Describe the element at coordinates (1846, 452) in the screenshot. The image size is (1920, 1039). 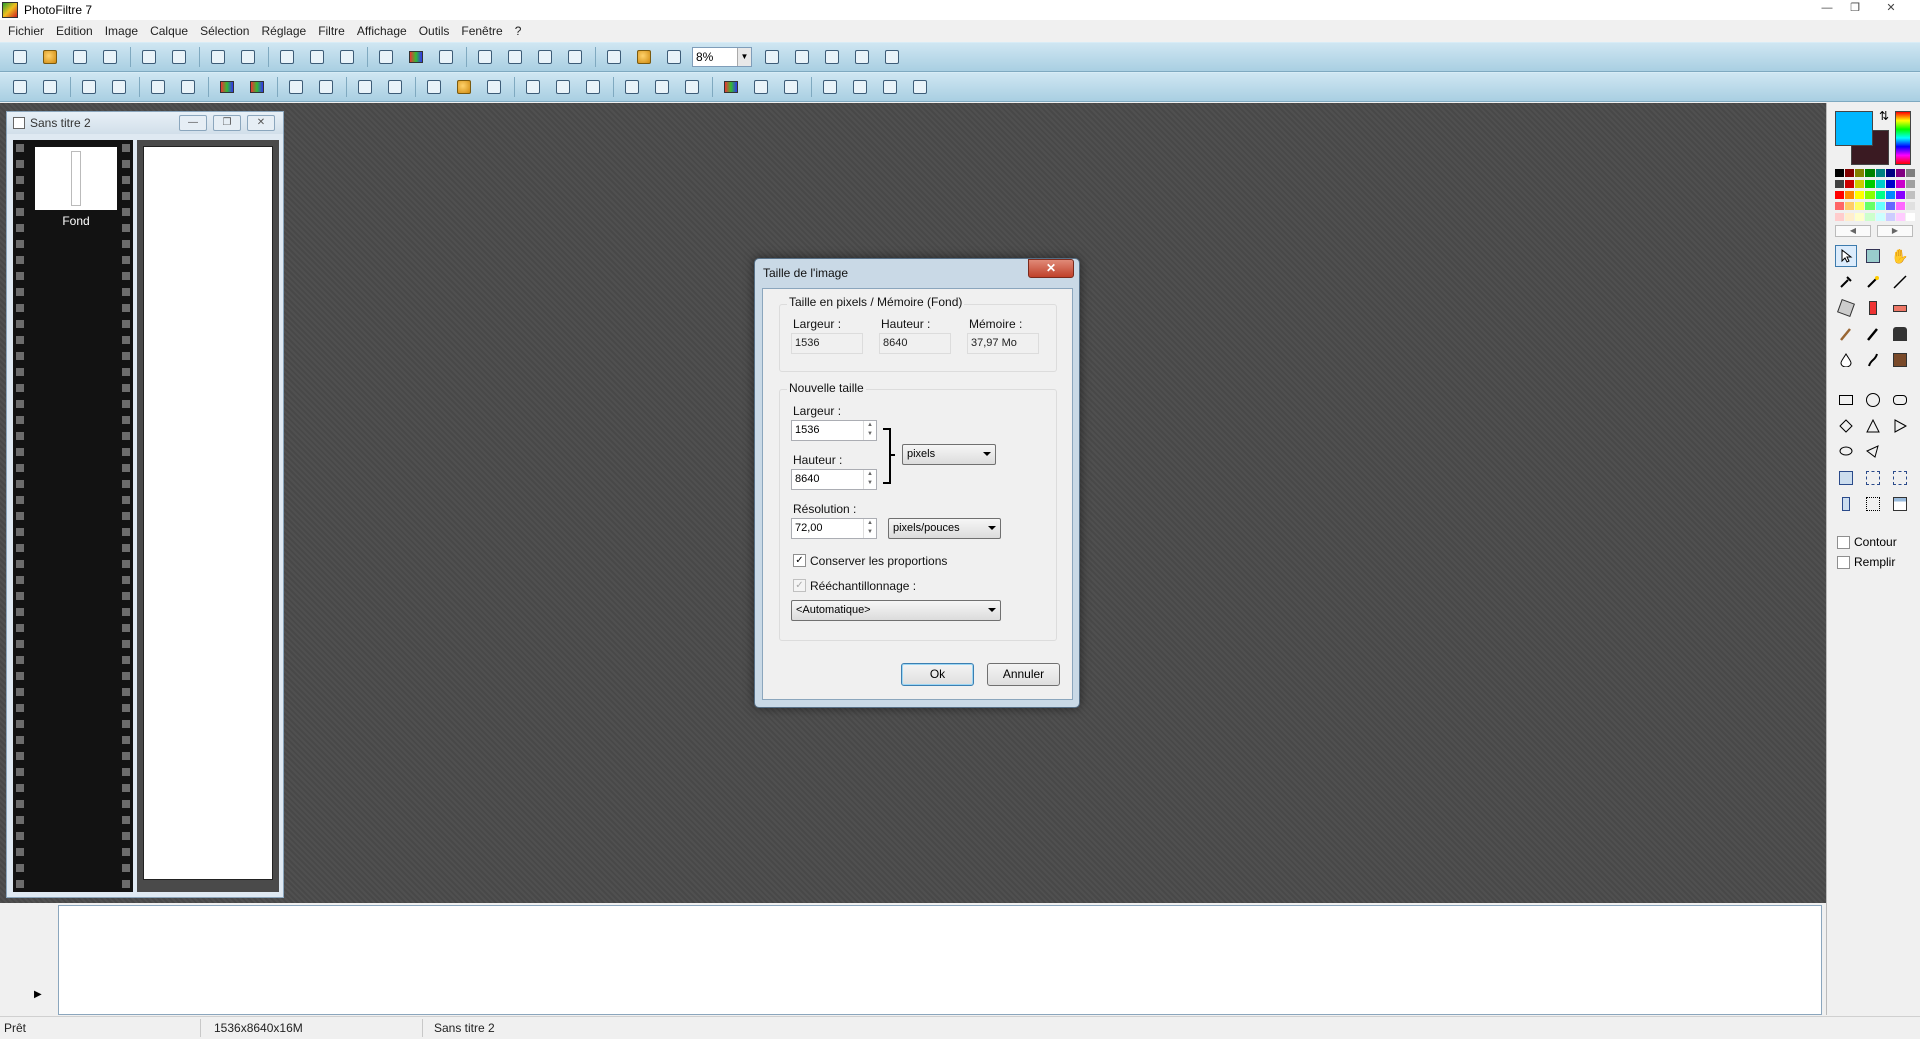
I see `lasso-tool` at that location.